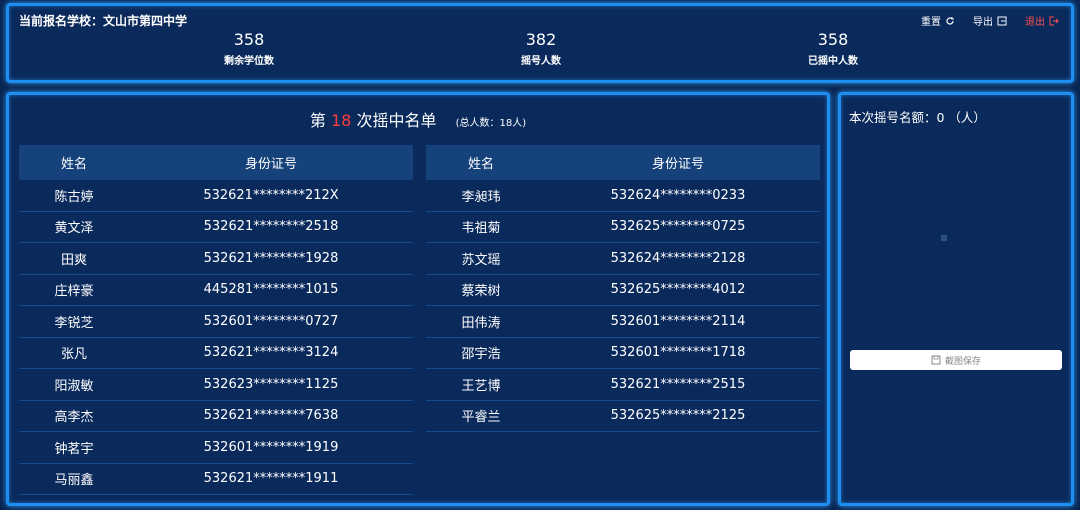  I want to click on save-icon, so click(936, 360).